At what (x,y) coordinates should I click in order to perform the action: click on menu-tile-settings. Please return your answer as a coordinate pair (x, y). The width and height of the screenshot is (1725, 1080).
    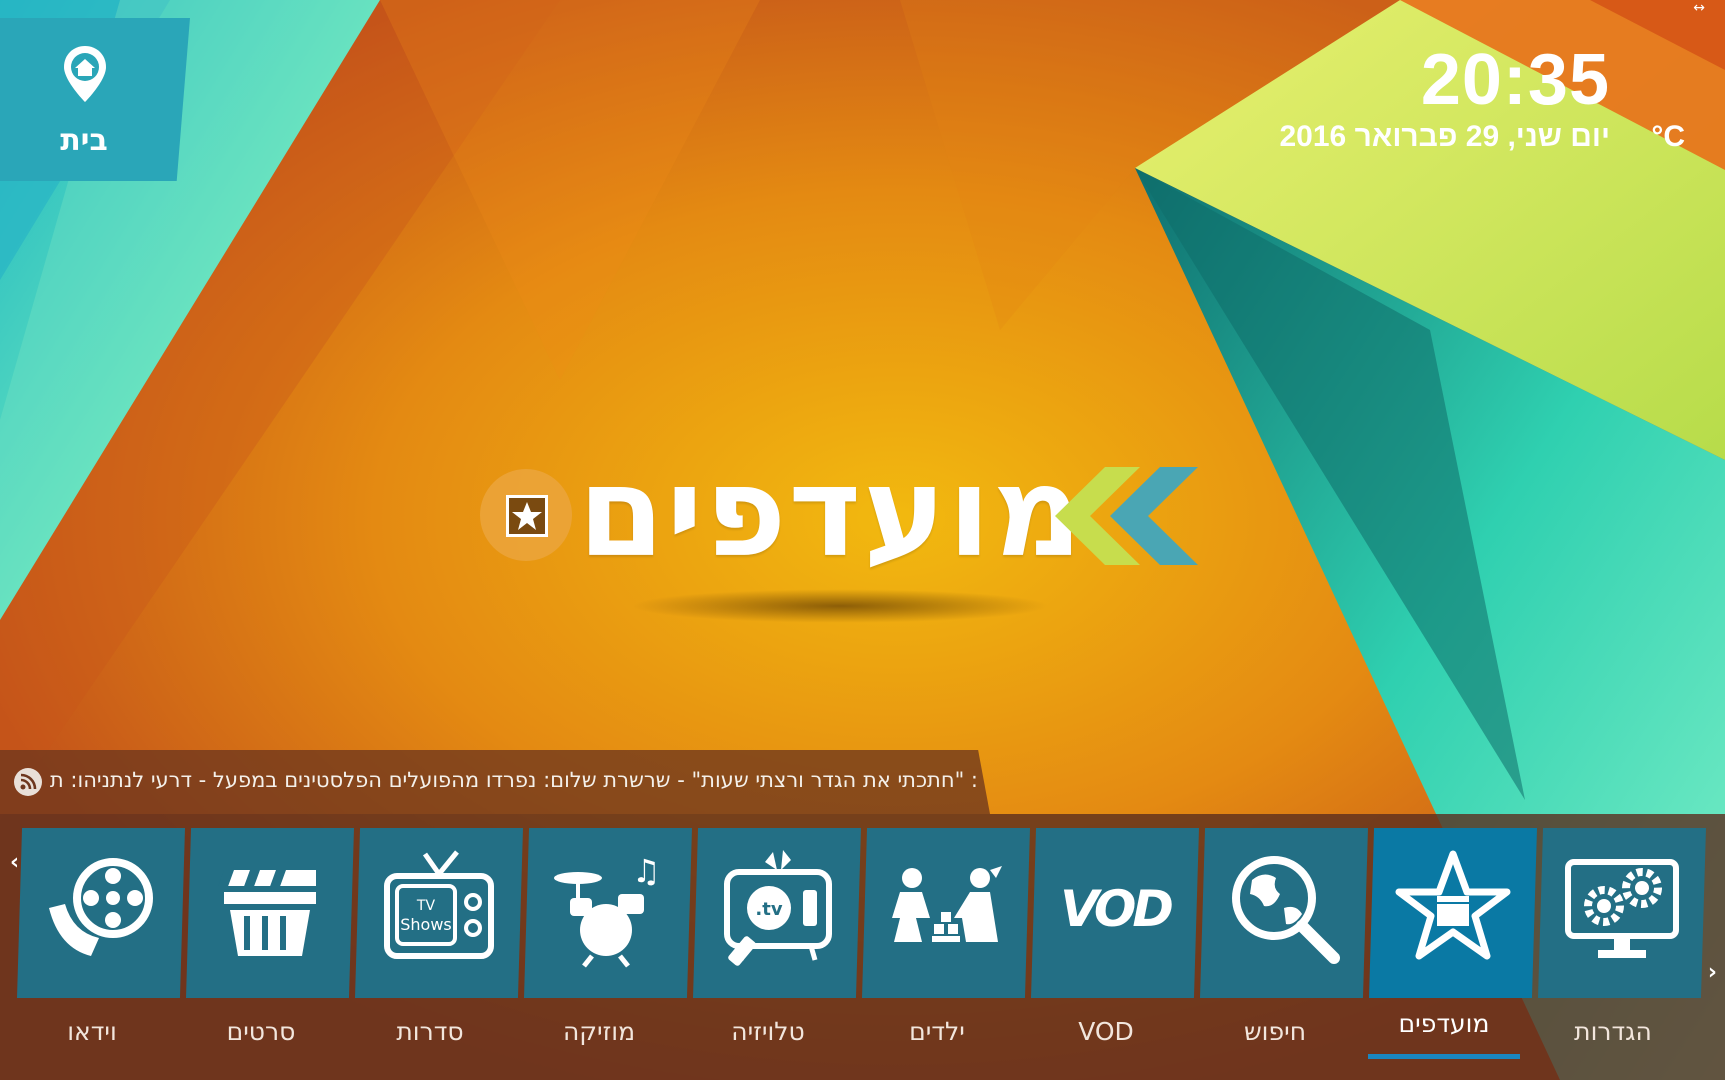
    Looking at the image, I should click on (1622, 913).